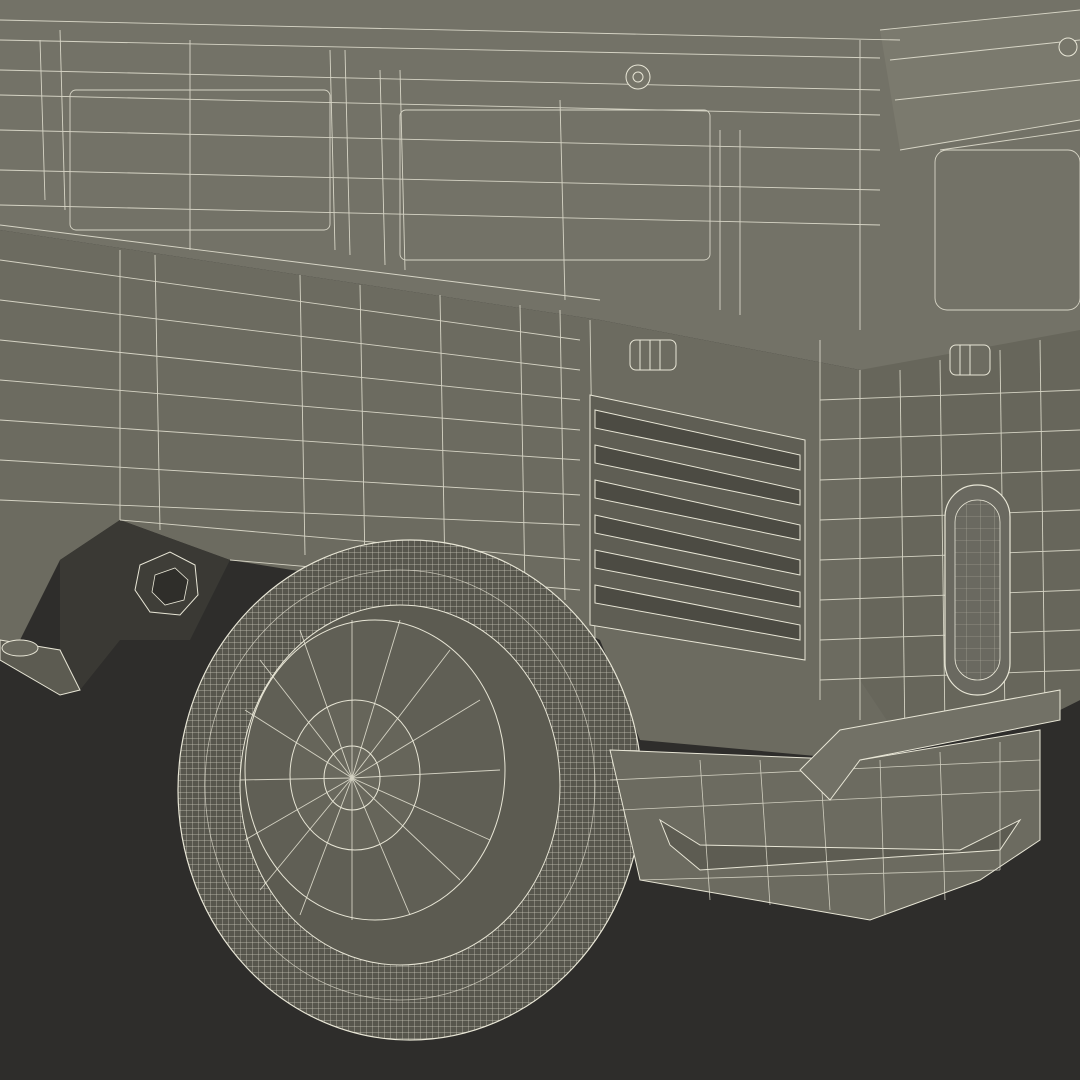  Describe the element at coordinates (653, 355) in the screenshot. I see `latch-left` at that location.